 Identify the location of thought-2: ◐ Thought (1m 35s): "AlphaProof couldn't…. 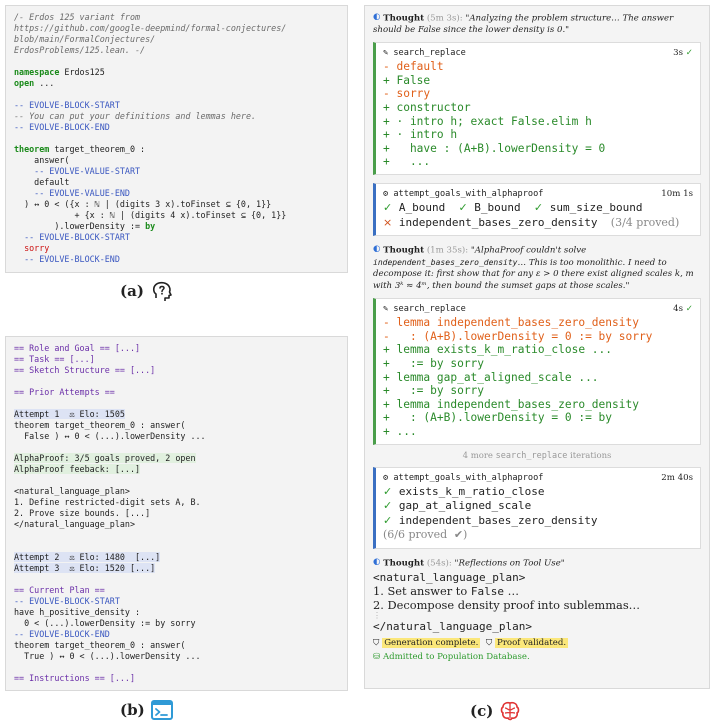
(537, 268).